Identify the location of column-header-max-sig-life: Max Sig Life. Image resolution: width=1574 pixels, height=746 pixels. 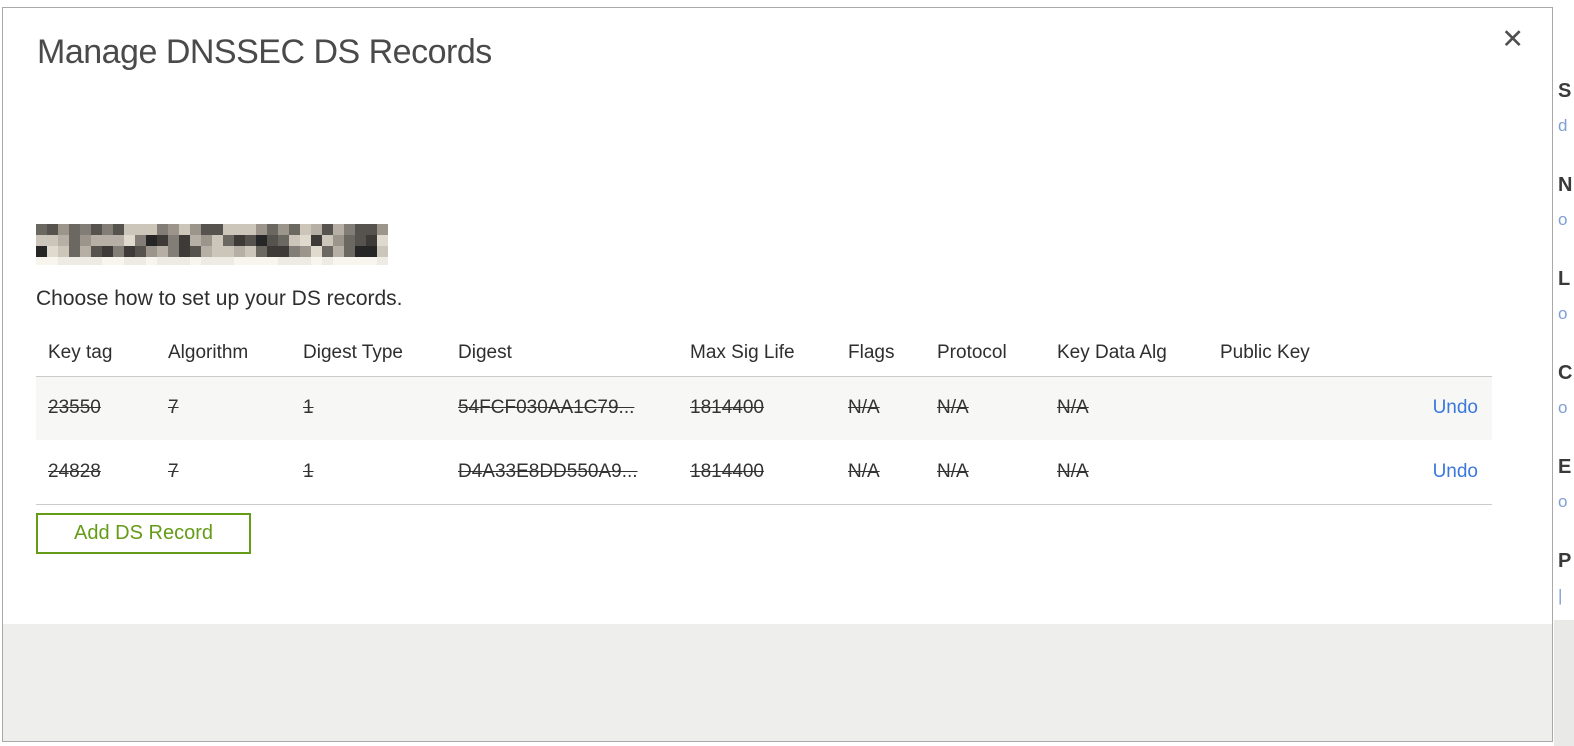
(757, 353).